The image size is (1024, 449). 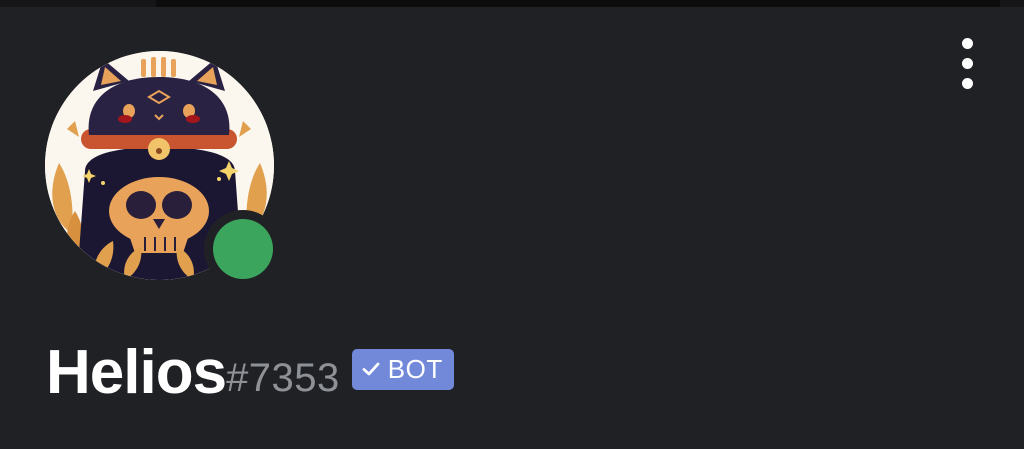 What do you see at coordinates (243, 249) in the screenshot?
I see `online-status-icon` at bounding box center [243, 249].